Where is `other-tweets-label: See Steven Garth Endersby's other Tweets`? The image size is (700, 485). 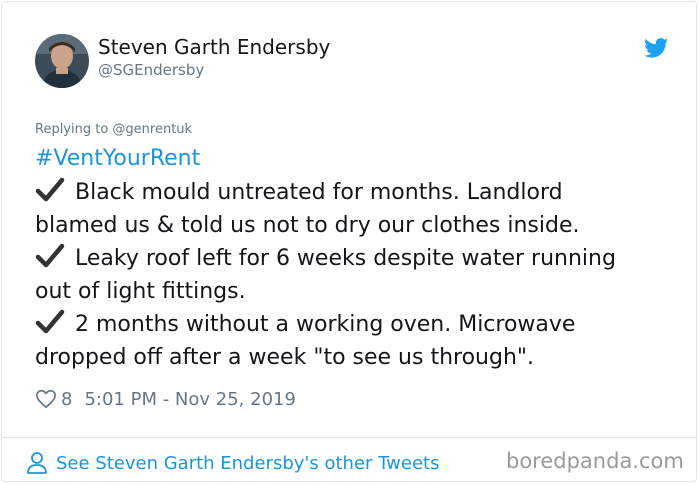
other-tweets-label: See Steven Garth Endersby's other Tweets is located at coordinates (247, 463).